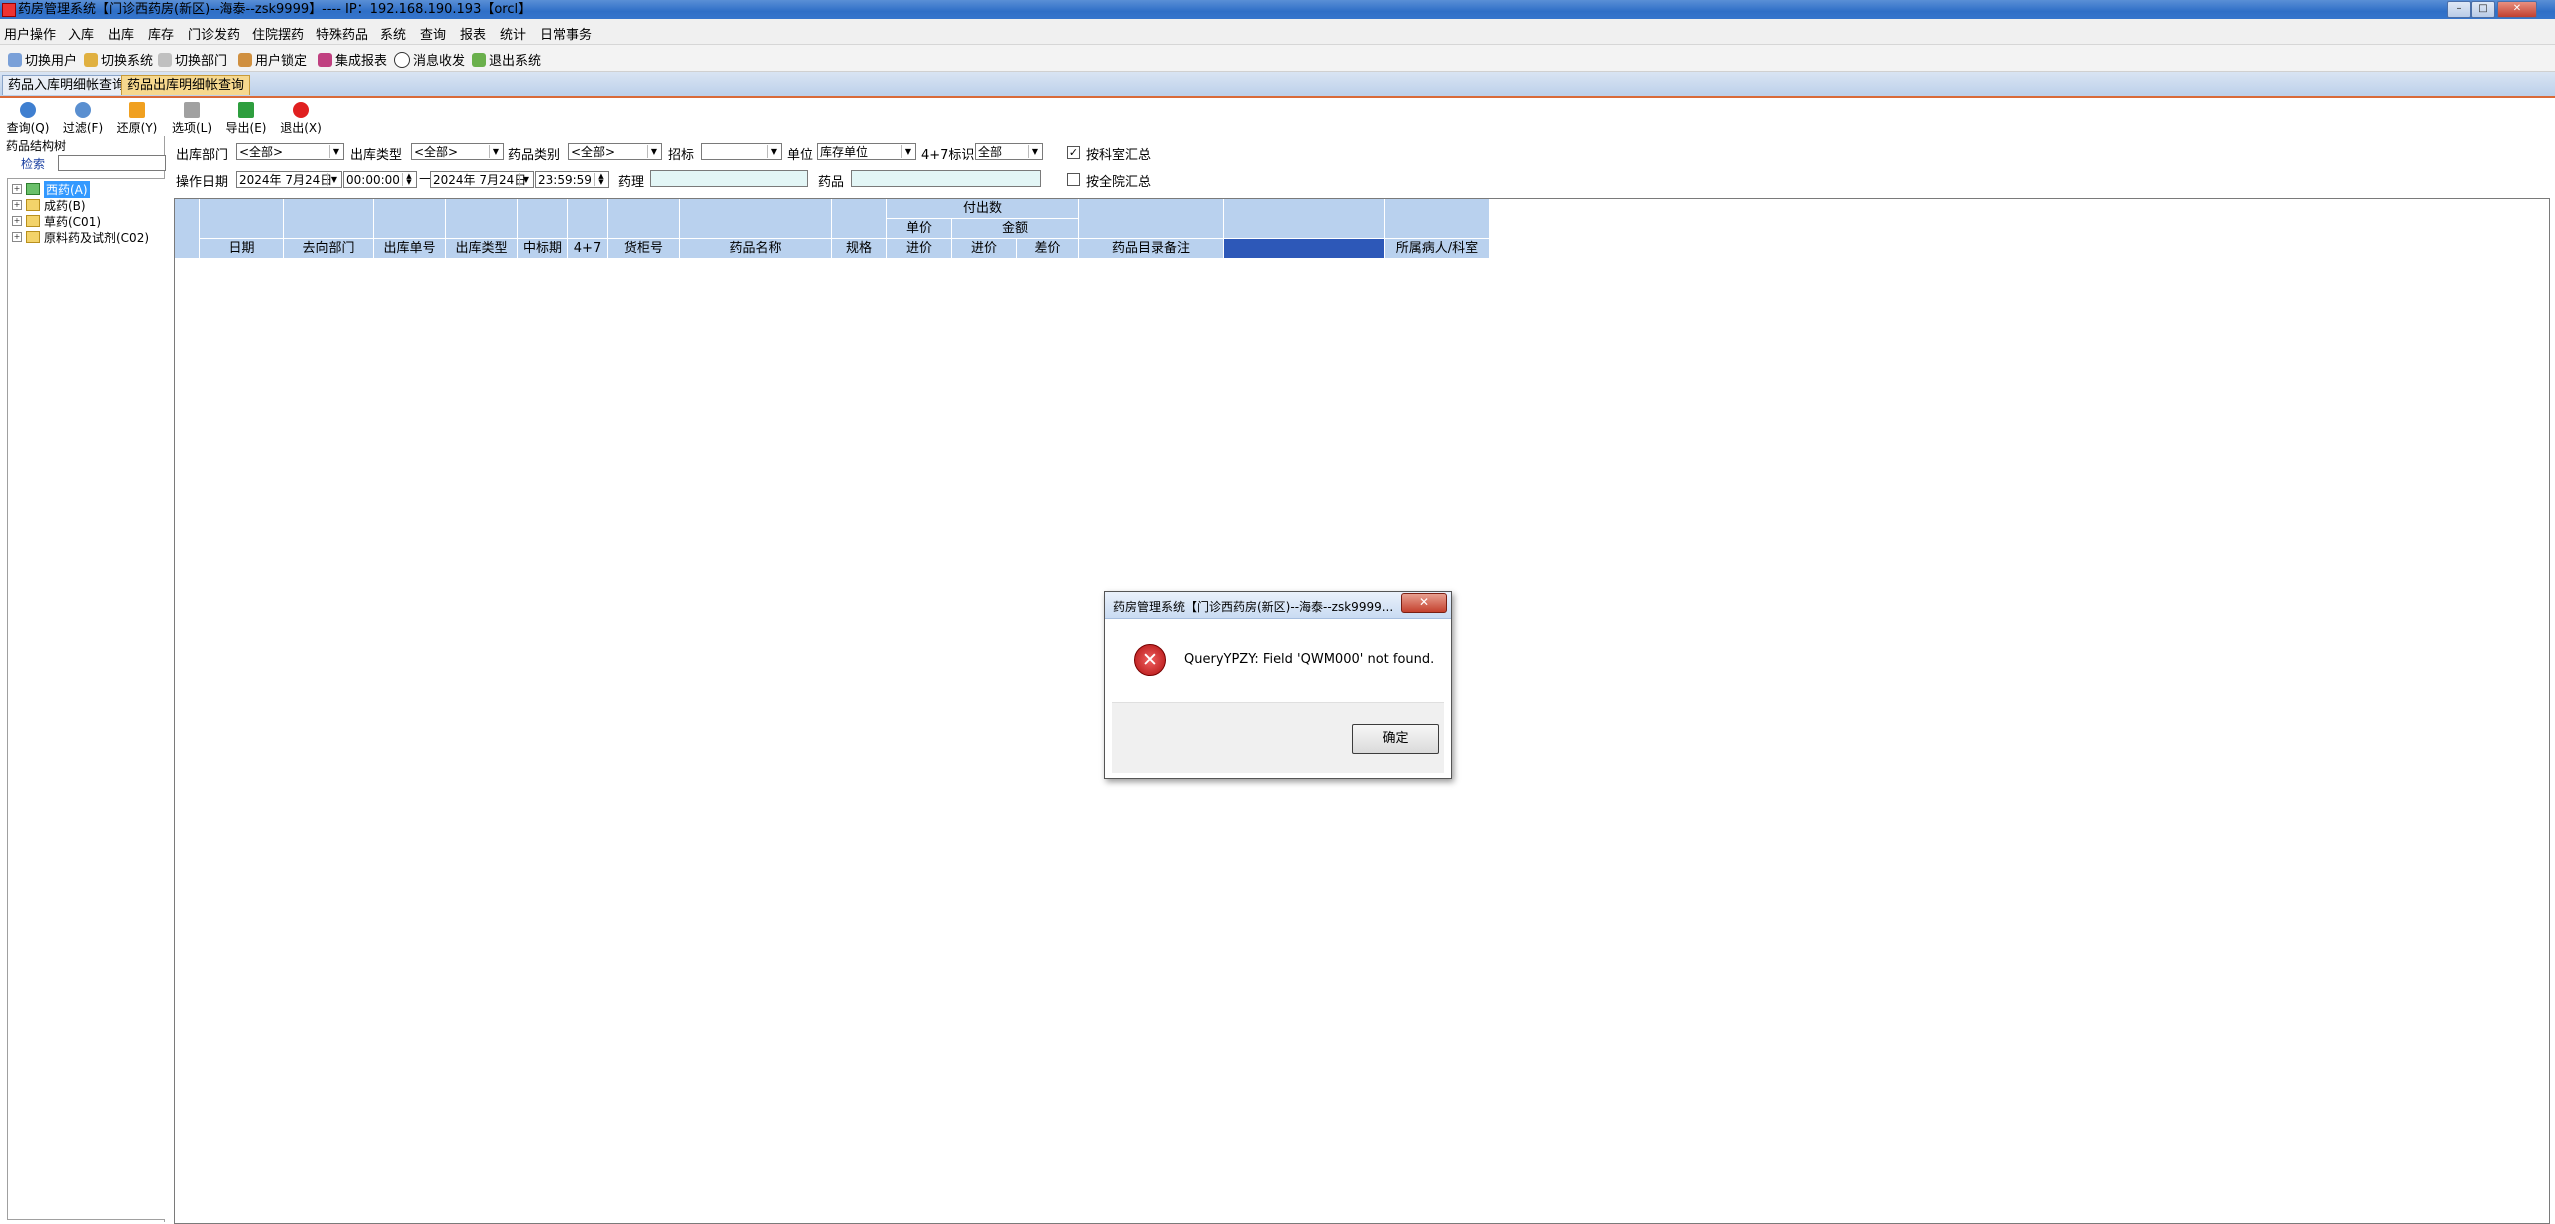 The image size is (2555, 1224). I want to click on pharmacology-label: 药理, so click(631, 182).